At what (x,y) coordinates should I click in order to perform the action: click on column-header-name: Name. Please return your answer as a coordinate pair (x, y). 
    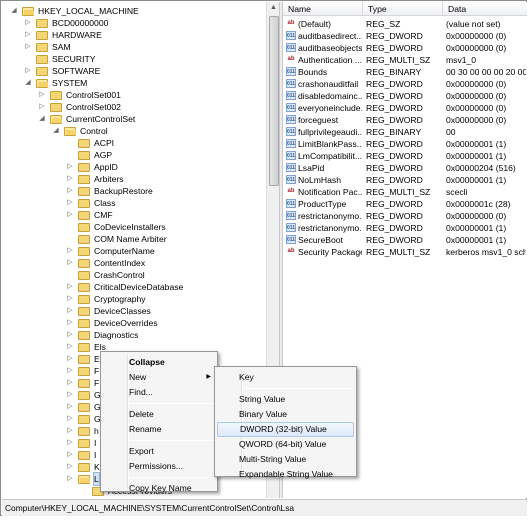
    Looking at the image, I should click on (323, 9).